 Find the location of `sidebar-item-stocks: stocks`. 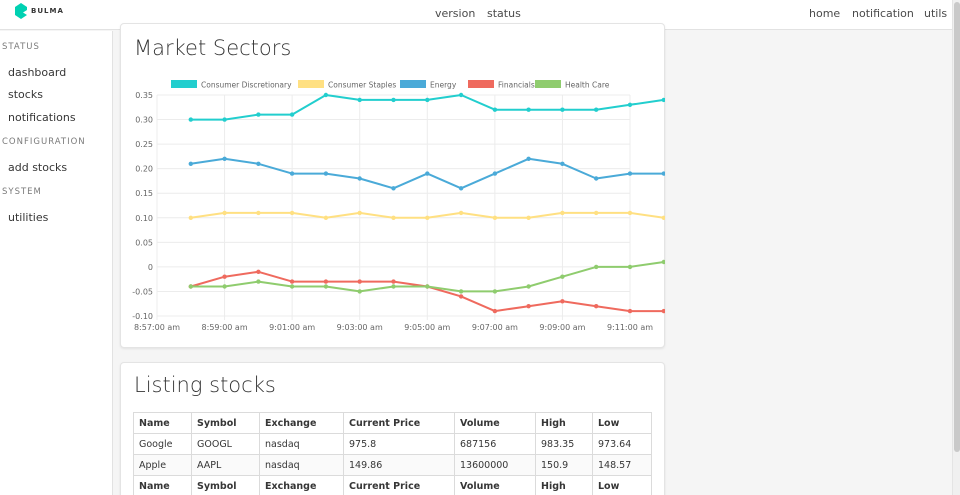

sidebar-item-stocks: stocks is located at coordinates (25, 94).